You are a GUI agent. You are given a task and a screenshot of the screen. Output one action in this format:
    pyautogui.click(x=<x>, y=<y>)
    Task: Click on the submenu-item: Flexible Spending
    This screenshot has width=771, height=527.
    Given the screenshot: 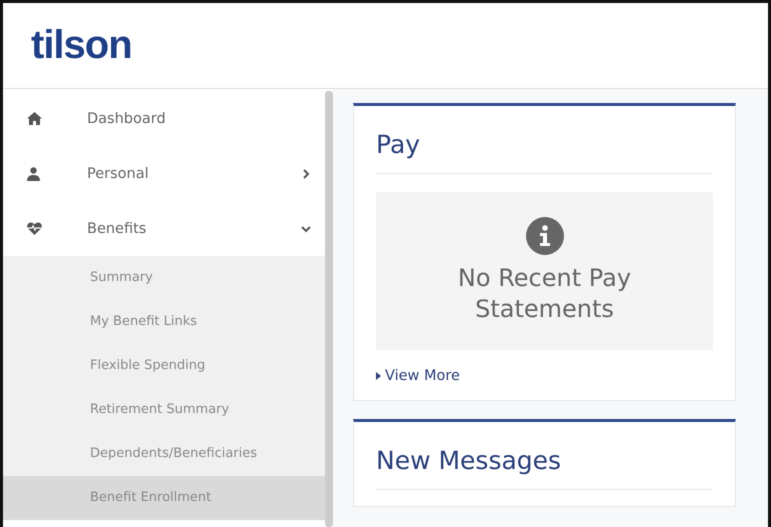 What is the action you would take?
    pyautogui.click(x=164, y=366)
    